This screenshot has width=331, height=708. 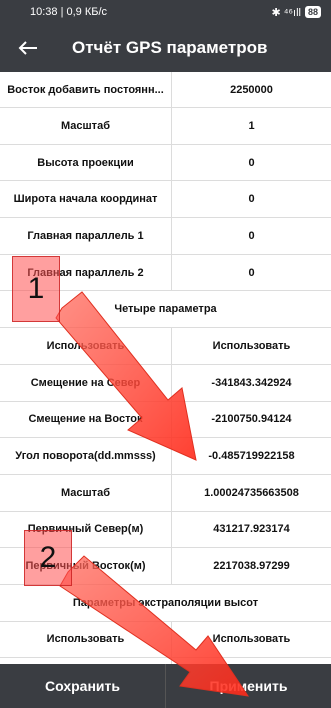 I want to click on row-value: -0.485719922158, so click(x=251, y=456).